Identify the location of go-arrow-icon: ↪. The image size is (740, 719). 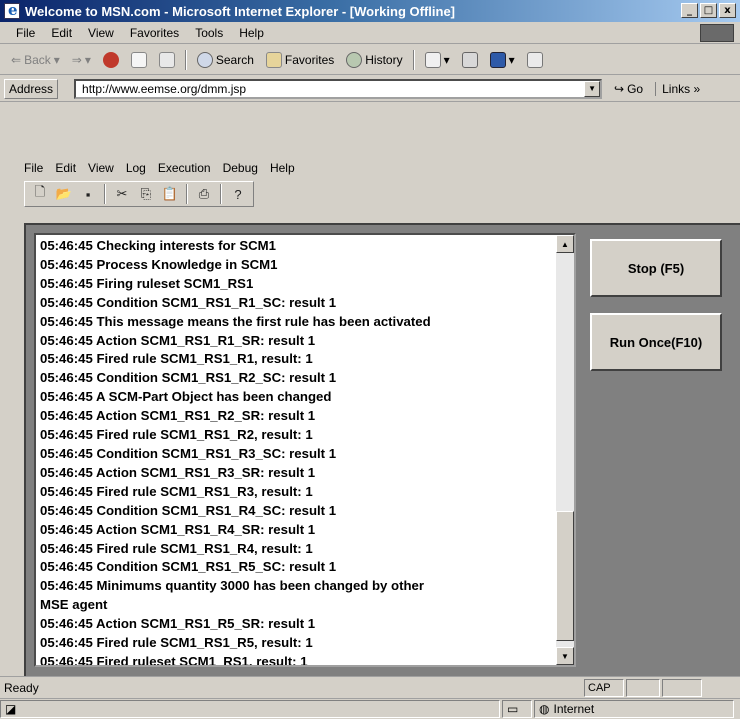
(619, 88).